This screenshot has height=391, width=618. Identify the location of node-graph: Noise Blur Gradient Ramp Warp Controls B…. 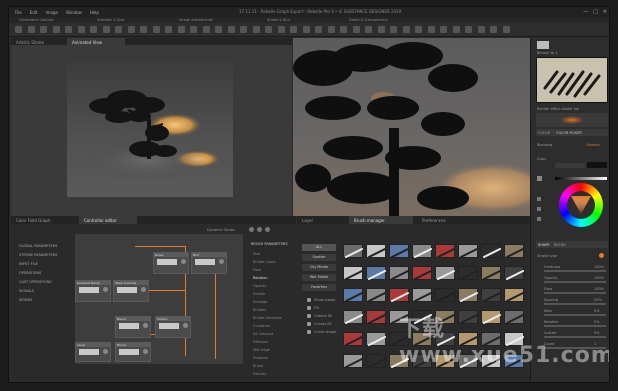
(159, 299).